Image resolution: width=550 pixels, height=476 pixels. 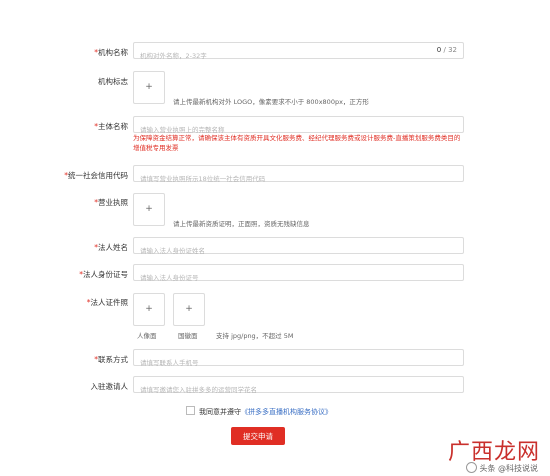 I want to click on contact-input, so click(x=298, y=363).